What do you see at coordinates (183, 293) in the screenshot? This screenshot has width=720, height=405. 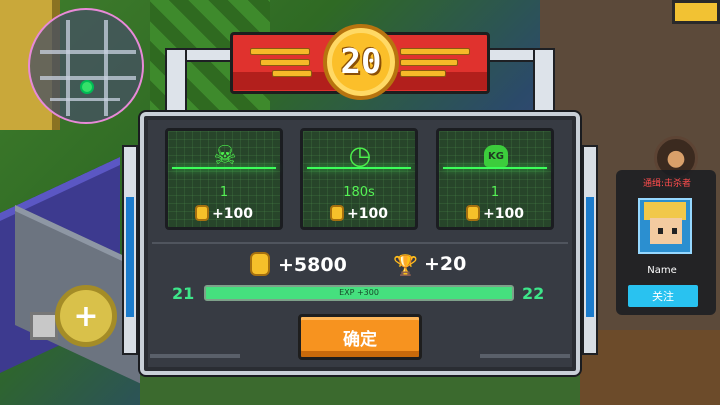 I see `current-level-label: 21` at bounding box center [183, 293].